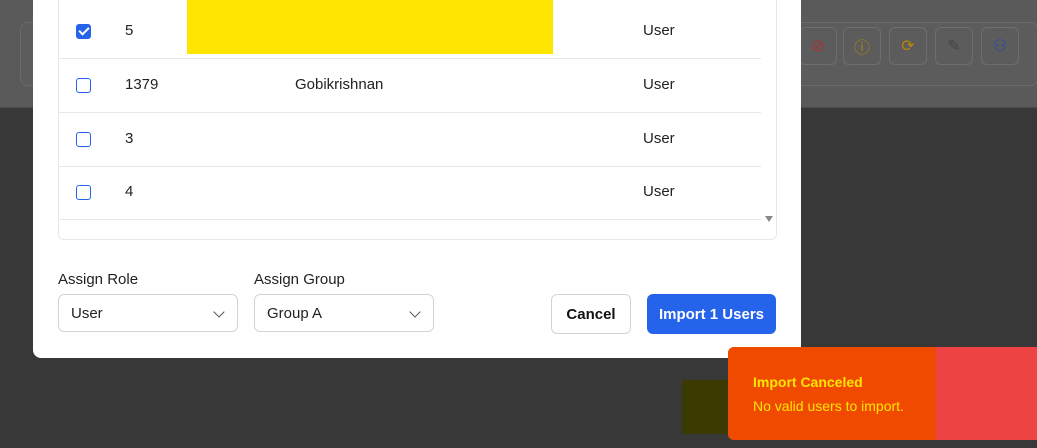  I want to click on redaction-highlight, so click(370, 27).